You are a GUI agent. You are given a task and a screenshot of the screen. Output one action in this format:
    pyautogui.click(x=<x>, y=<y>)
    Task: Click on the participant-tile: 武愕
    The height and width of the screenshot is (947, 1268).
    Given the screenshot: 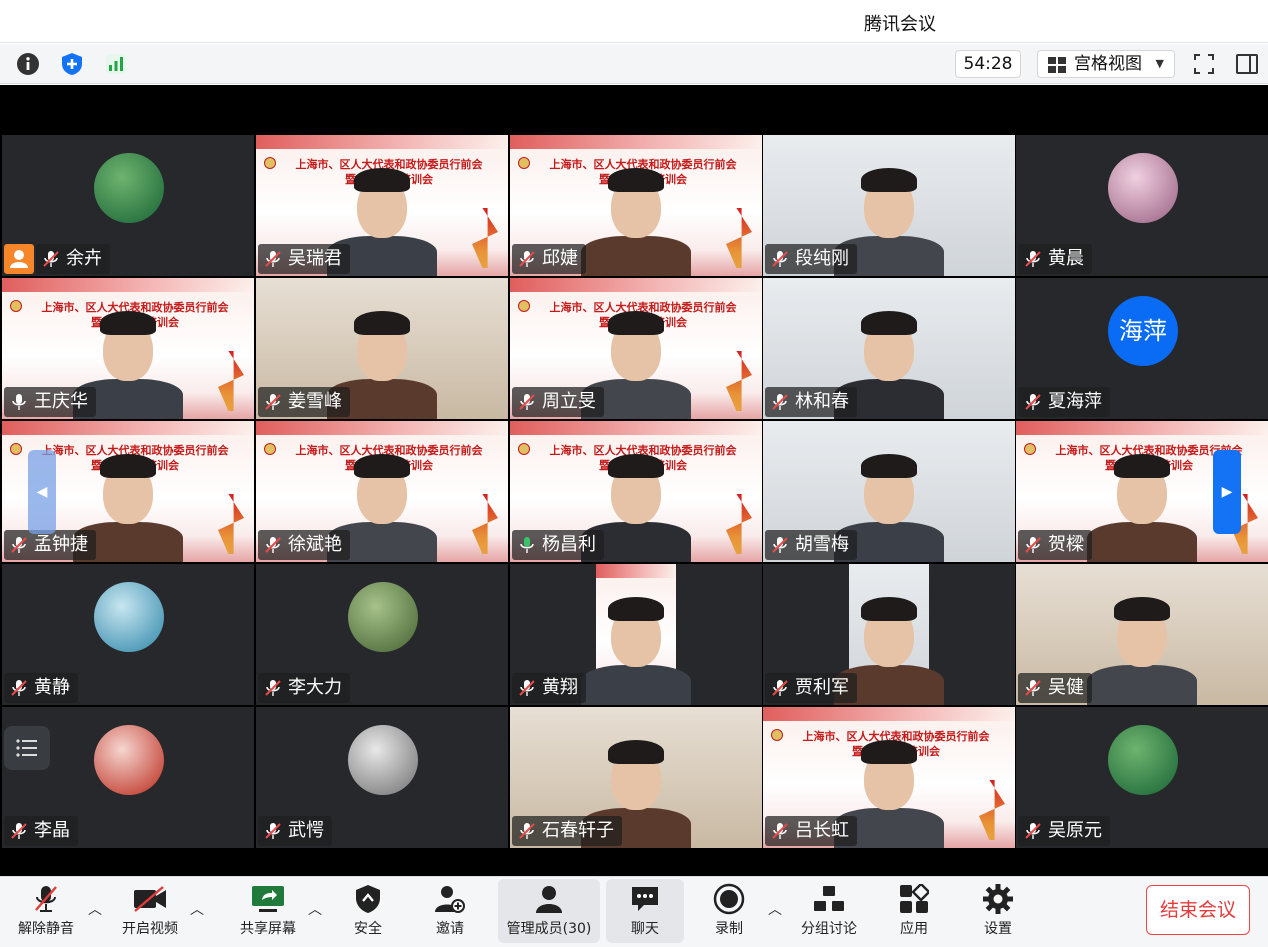 What is the action you would take?
    pyautogui.click(x=382, y=777)
    